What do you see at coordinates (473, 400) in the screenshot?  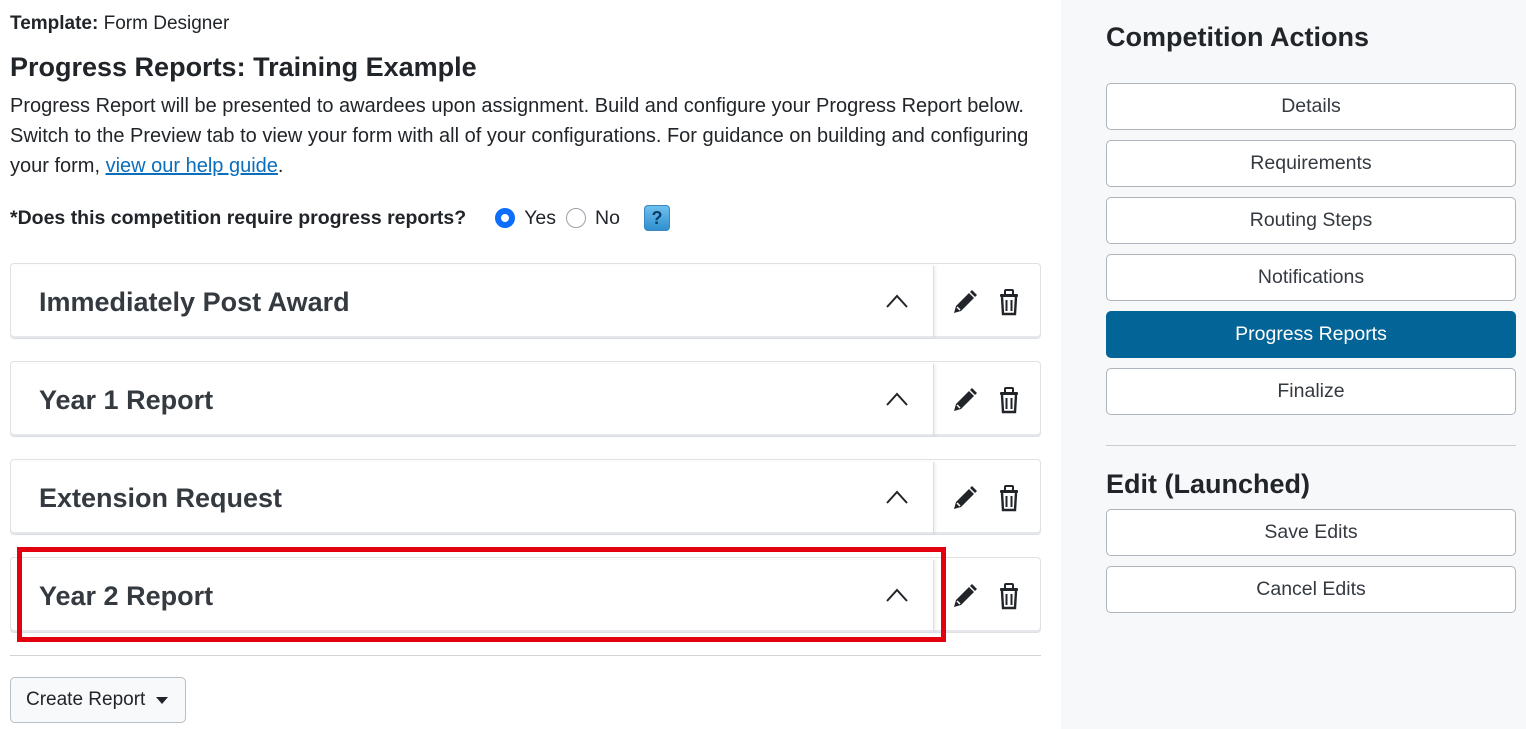 I see `report-header: Year 1 Report` at bounding box center [473, 400].